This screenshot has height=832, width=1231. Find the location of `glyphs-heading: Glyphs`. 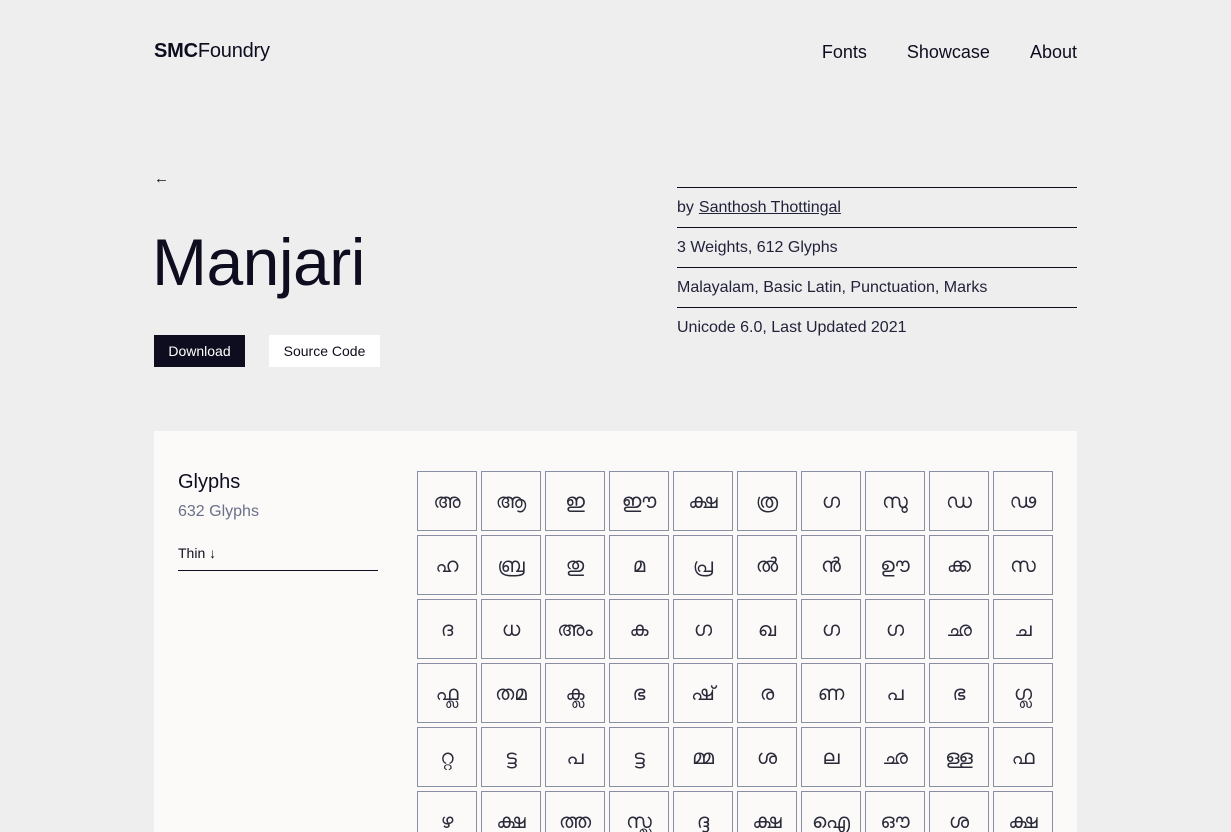

glyphs-heading: Glyphs is located at coordinates (209, 482).